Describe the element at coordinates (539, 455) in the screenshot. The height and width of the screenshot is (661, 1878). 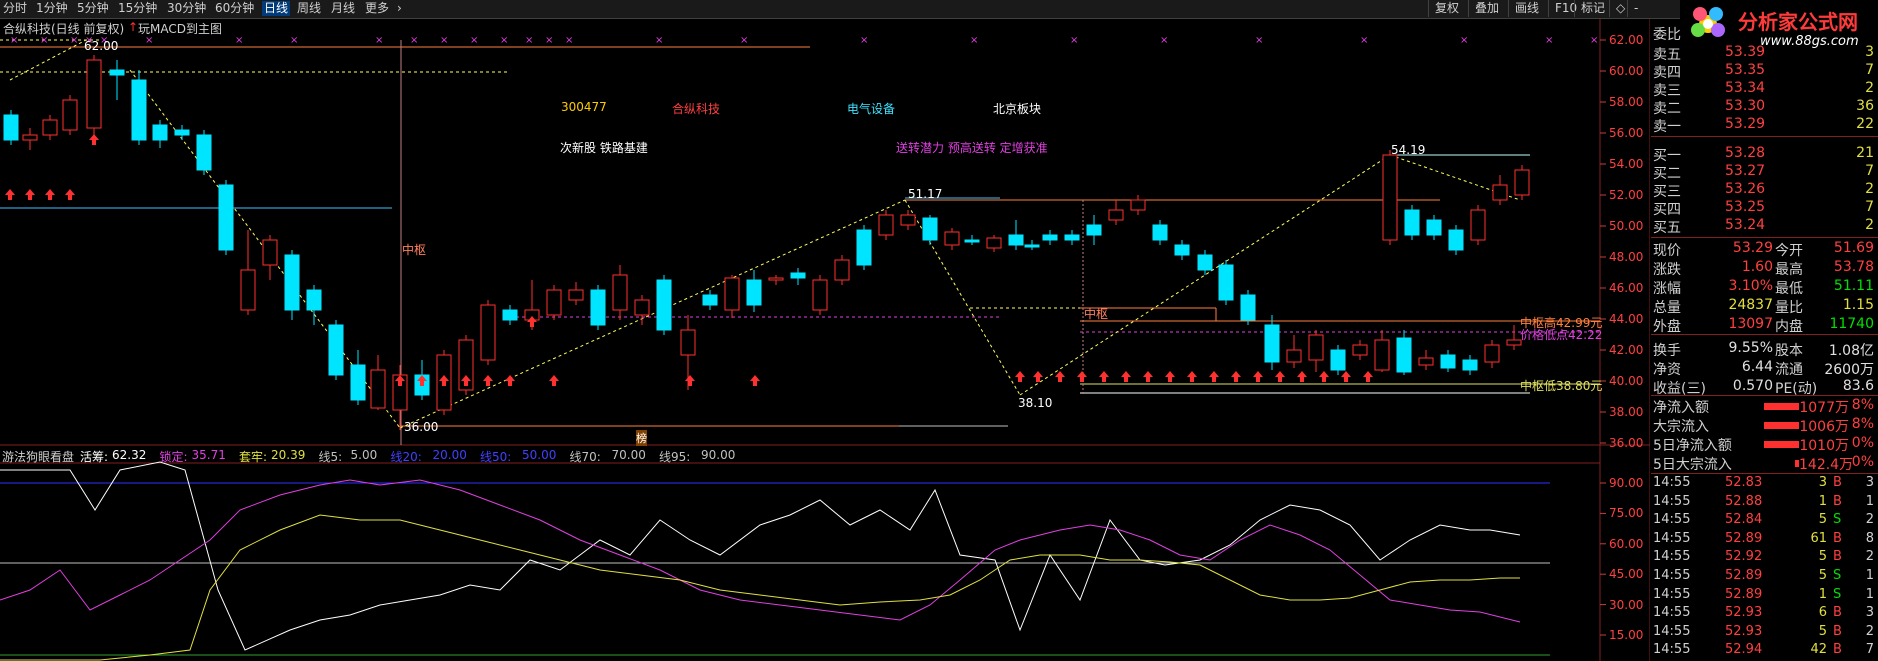
I see `indicator-legend-value: 50.00` at that location.